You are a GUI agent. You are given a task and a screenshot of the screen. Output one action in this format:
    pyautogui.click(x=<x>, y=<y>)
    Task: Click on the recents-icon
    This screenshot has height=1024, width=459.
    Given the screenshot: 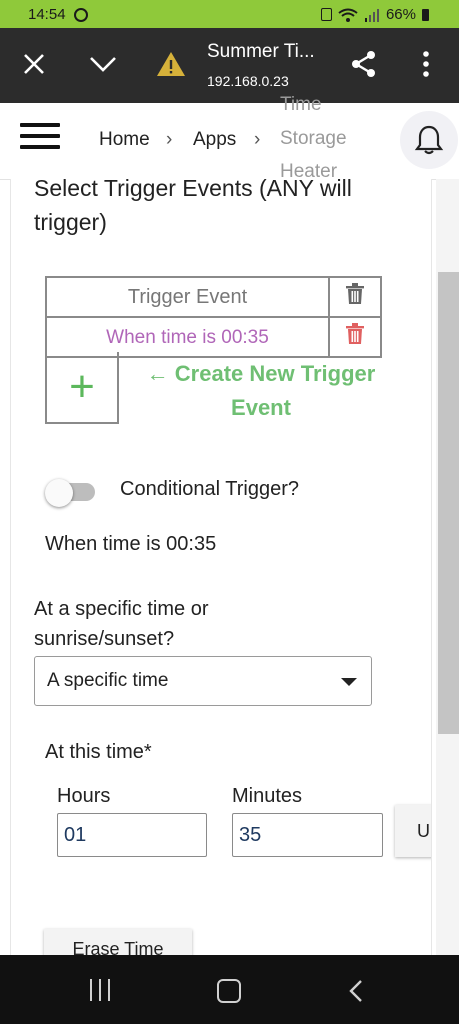 What is the action you would take?
    pyautogui.click(x=101, y=990)
    